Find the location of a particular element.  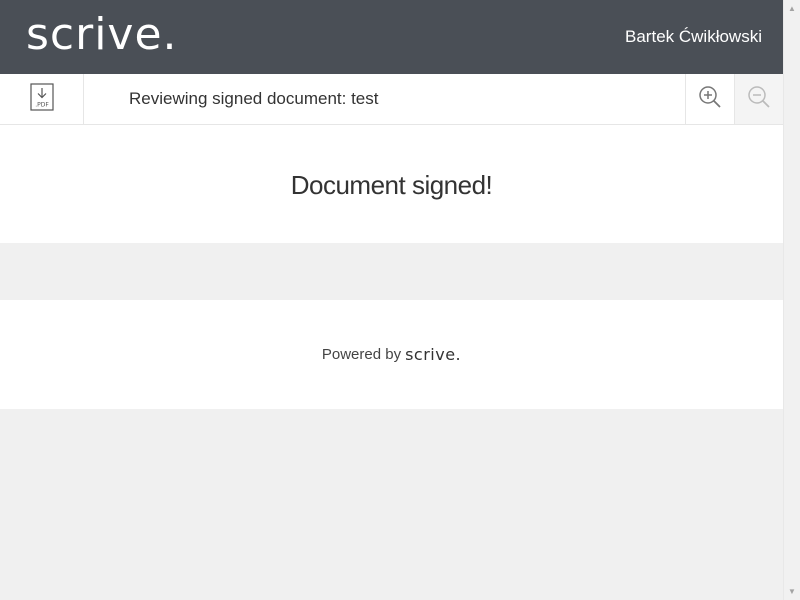

signed-message: Document signed! is located at coordinates (391, 184).